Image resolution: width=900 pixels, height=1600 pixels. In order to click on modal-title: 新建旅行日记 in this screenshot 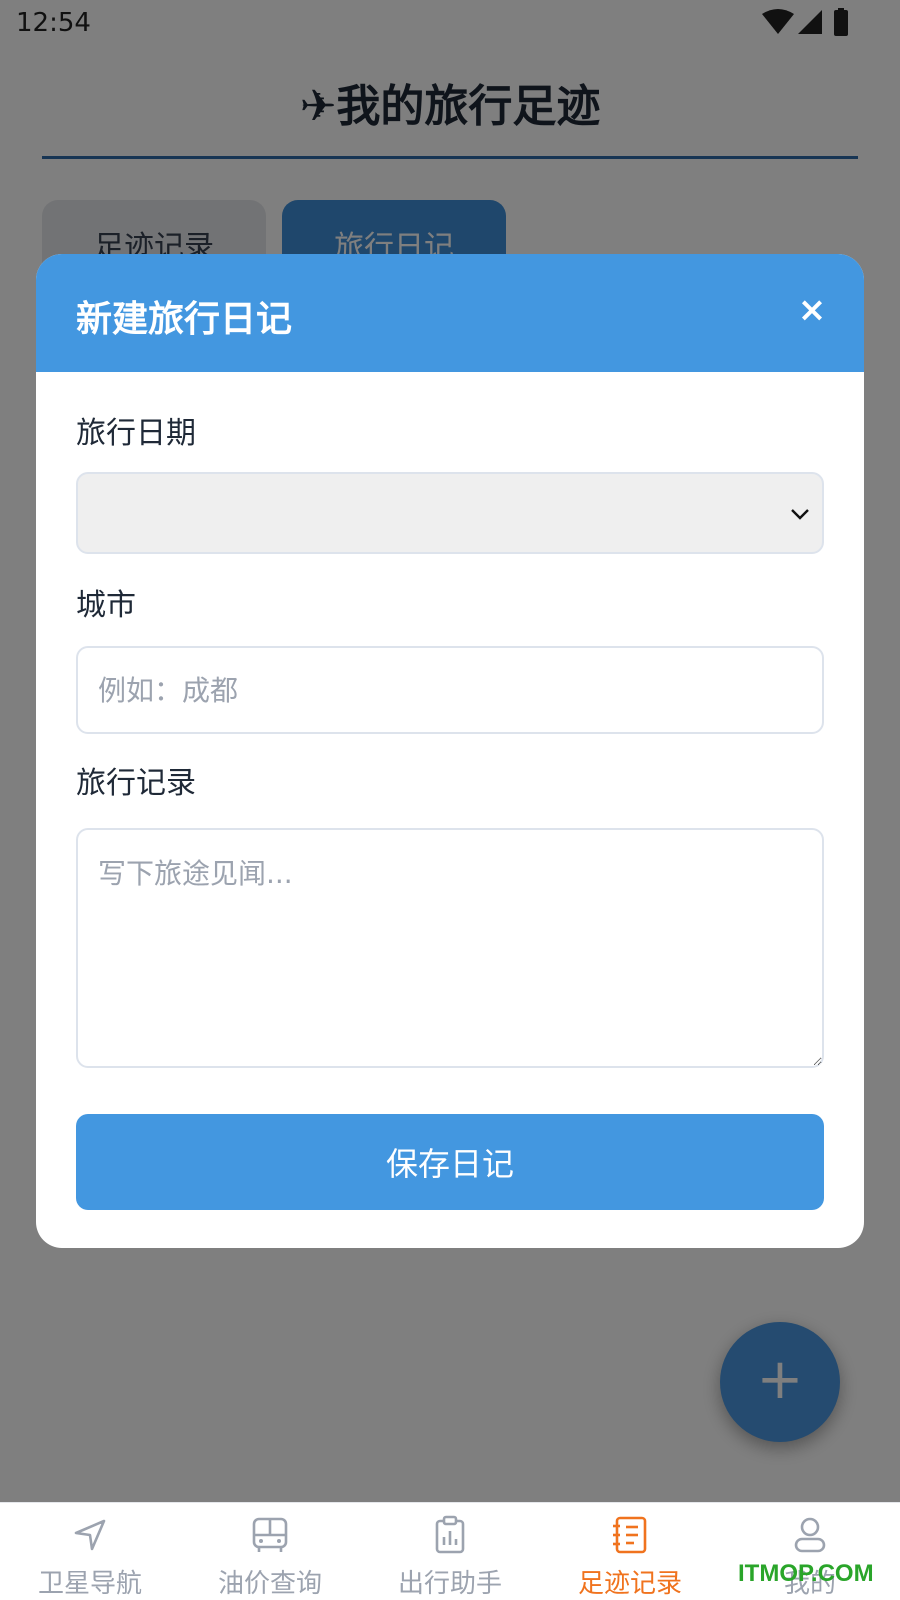, I will do `click(184, 319)`.